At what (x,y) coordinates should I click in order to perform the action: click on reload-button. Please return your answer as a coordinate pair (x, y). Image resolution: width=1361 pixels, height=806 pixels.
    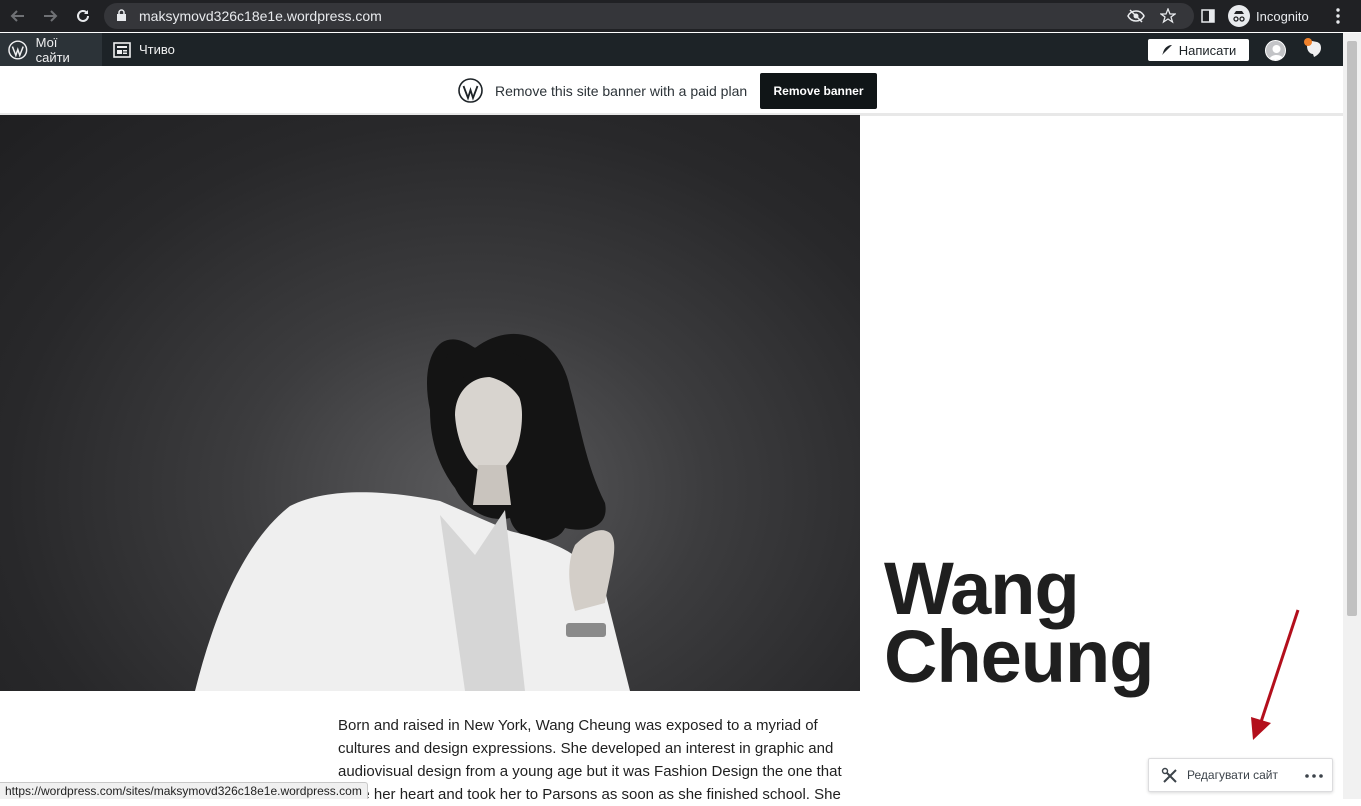
    Looking at the image, I should click on (83, 16).